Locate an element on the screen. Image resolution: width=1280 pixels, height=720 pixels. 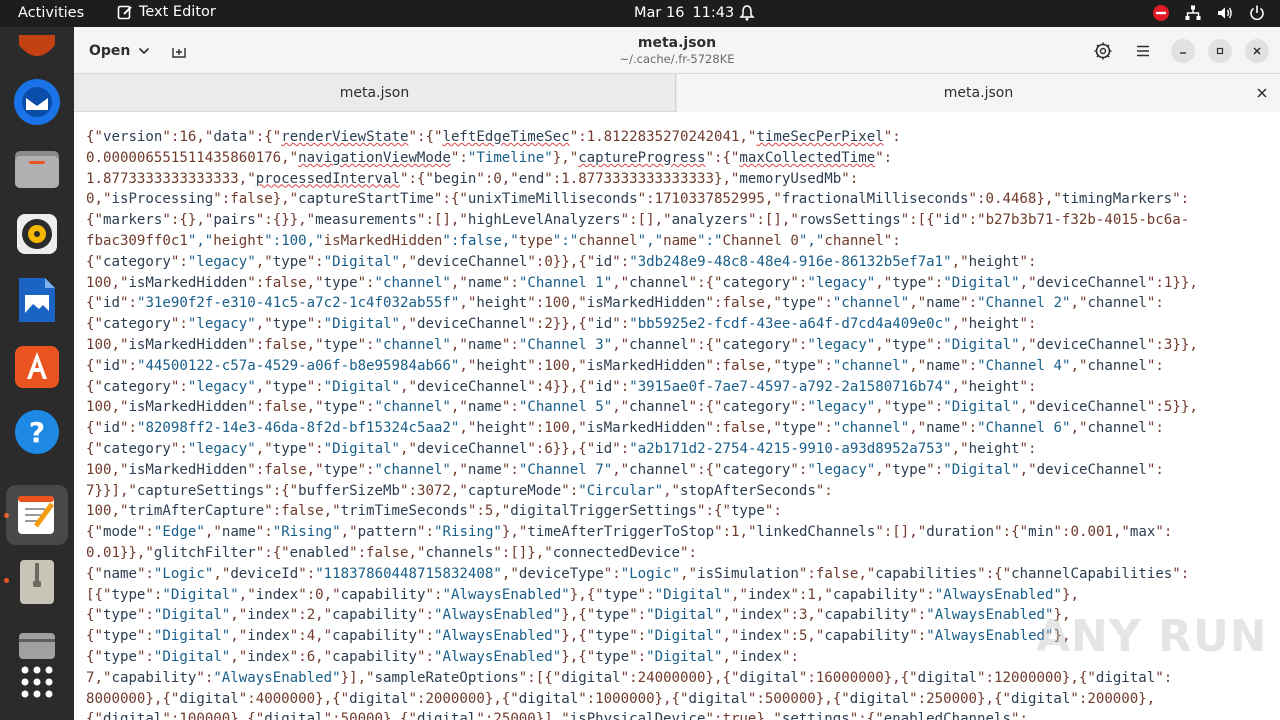
chevron-down-icon is located at coordinates (144, 50).